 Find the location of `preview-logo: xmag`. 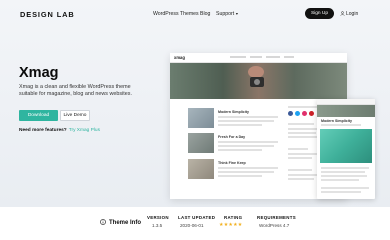

preview-logo: xmag is located at coordinates (179, 57).